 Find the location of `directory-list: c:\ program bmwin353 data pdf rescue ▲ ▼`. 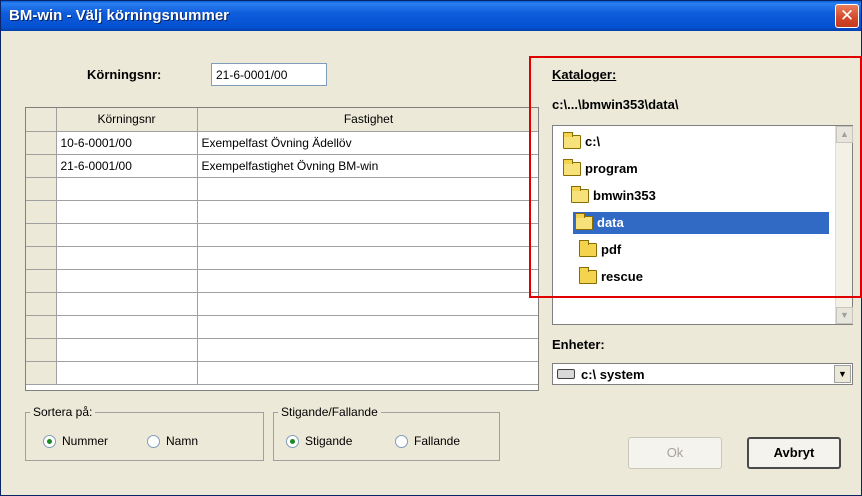

directory-list: c:\ program bmwin353 data pdf rescue ▲ ▼ is located at coordinates (702, 225).